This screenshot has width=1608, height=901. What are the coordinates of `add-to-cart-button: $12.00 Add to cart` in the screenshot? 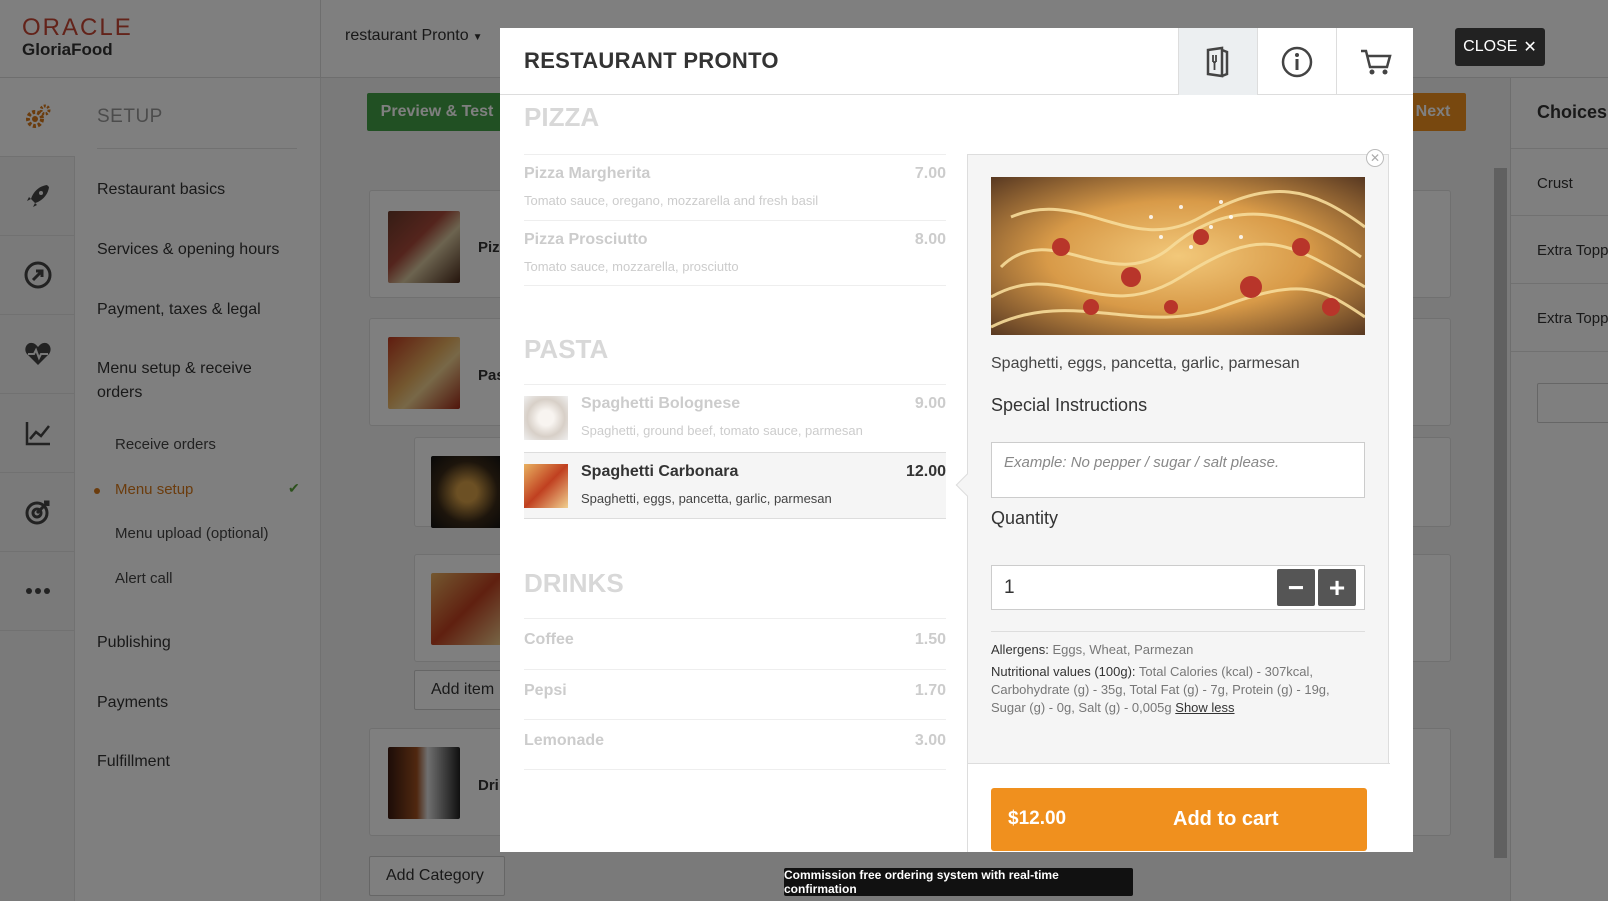 It's located at (1179, 819).